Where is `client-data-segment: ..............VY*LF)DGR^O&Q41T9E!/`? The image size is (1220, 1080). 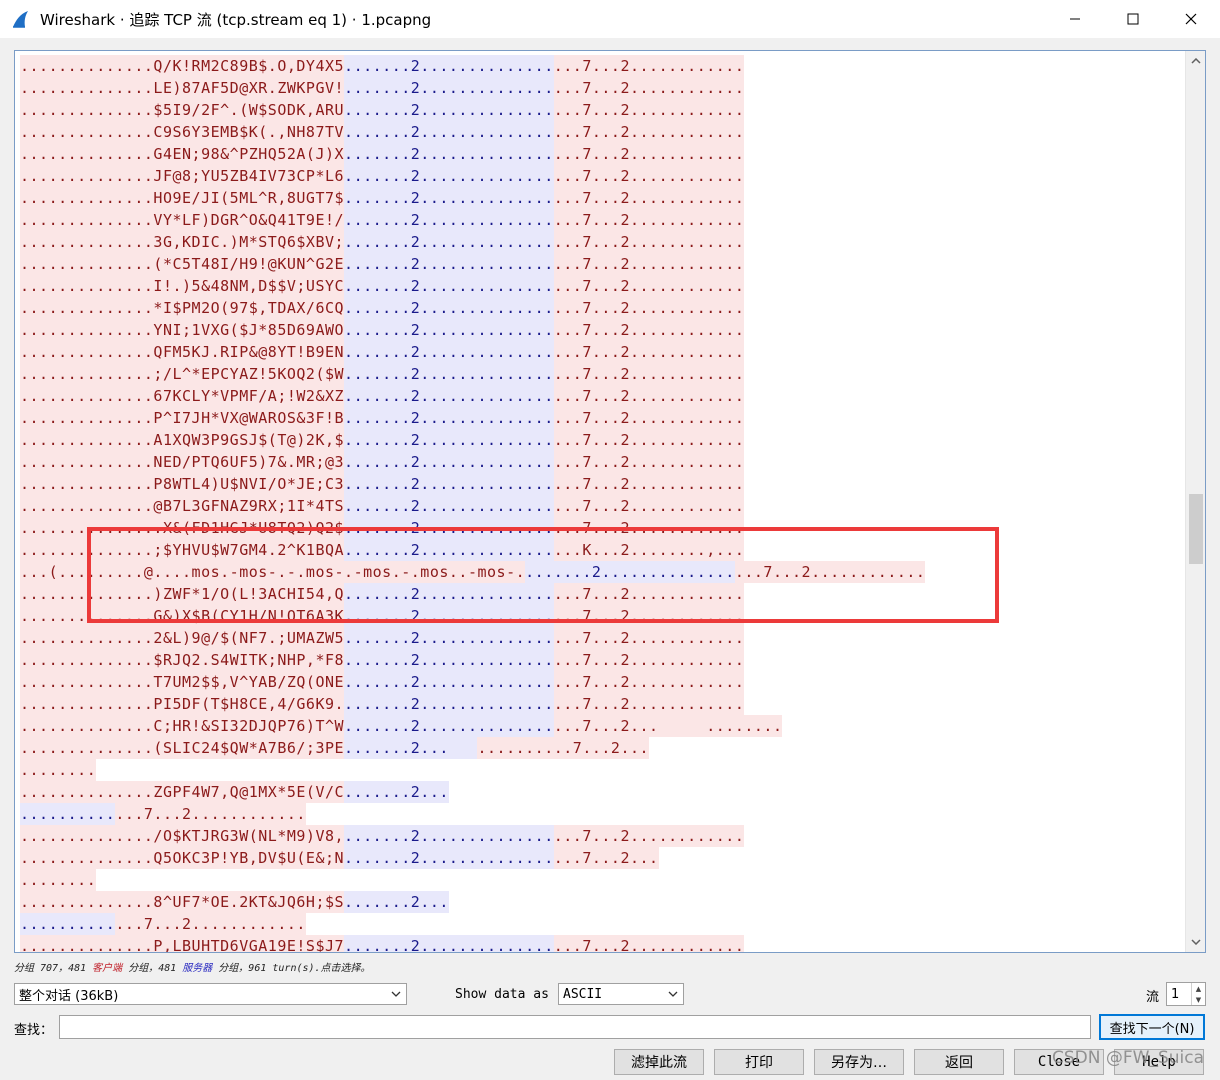
client-data-segment: ..............VY*LF)DGR^O&Q41T9E!/ is located at coordinates (182, 220).